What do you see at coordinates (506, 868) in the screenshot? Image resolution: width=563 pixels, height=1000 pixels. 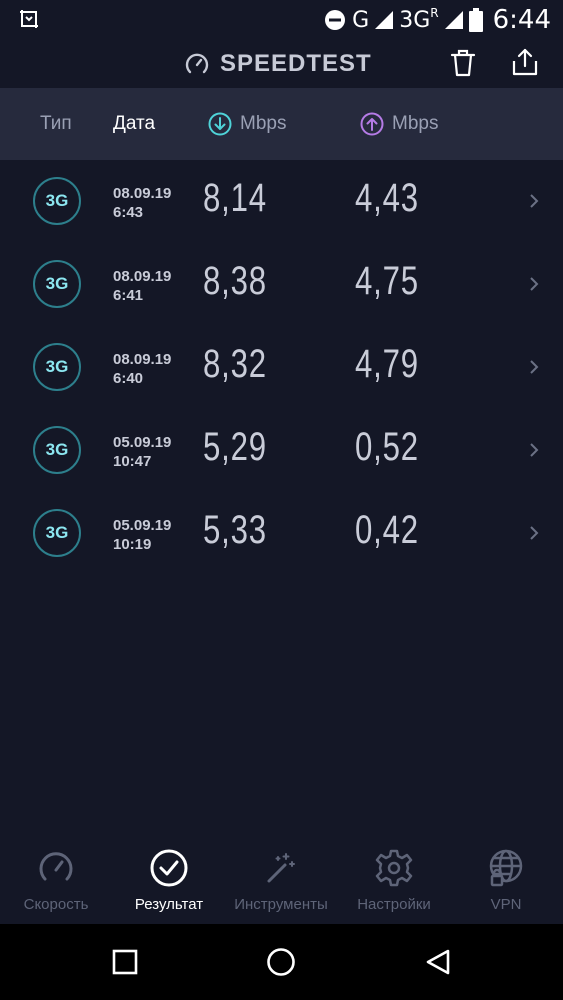 I see `globe-lock-icon` at bounding box center [506, 868].